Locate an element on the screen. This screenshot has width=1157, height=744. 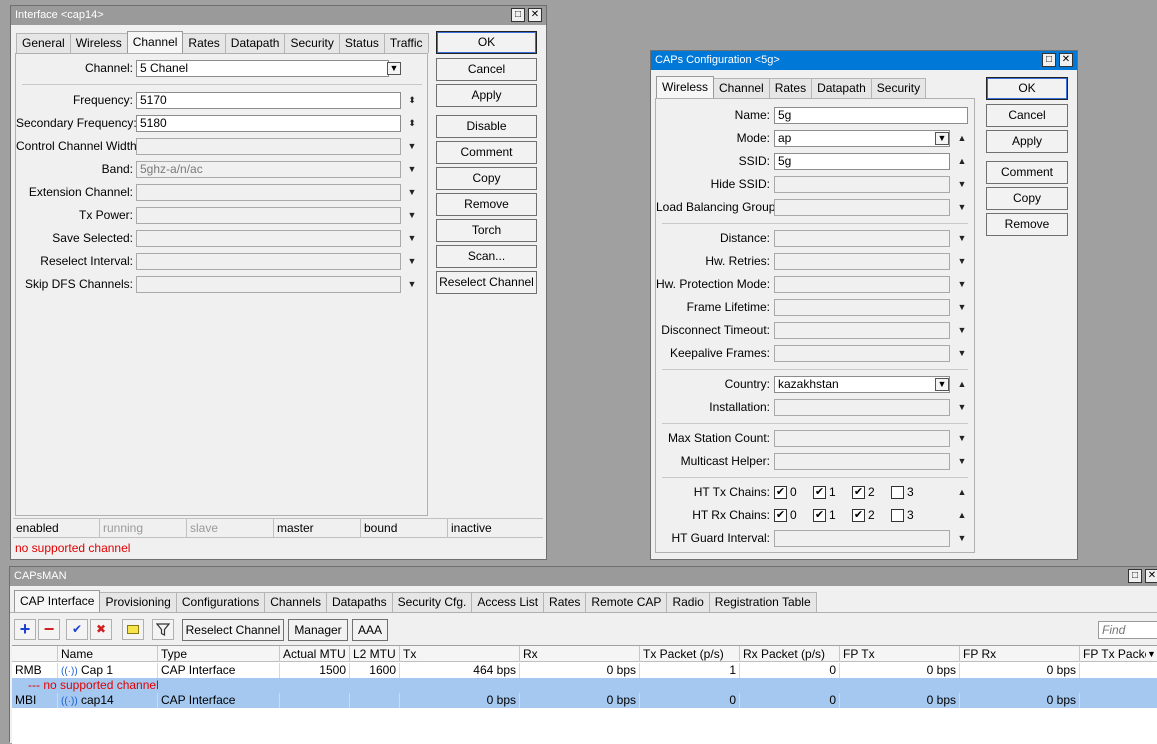
ok-button: OK is located at coordinates (486, 42).